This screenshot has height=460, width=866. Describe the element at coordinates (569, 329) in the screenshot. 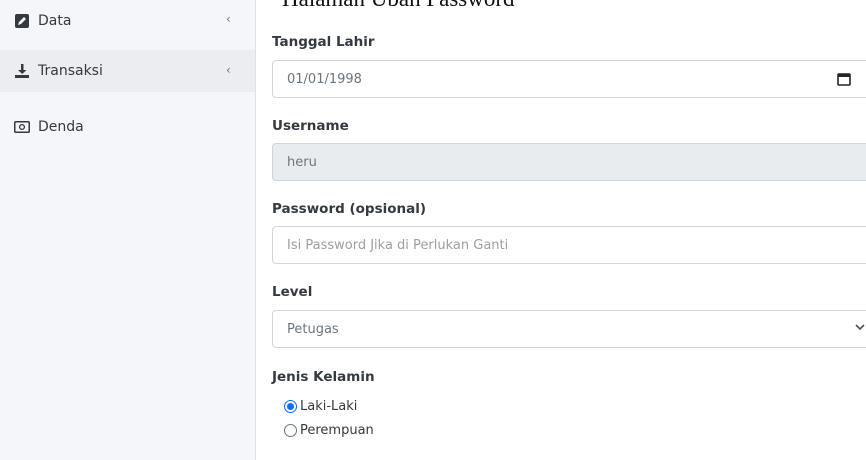

I see `level-select: Petugas` at that location.